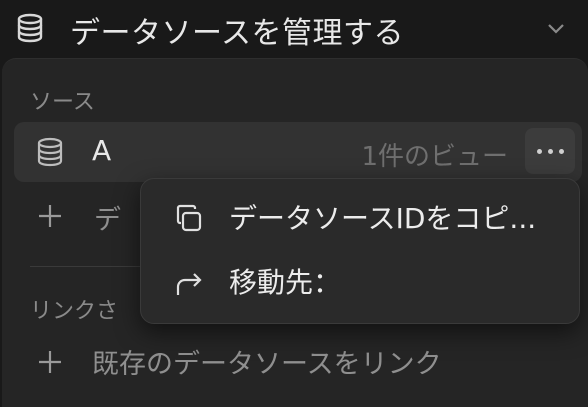  Describe the element at coordinates (237, 33) in the screenshot. I see `page-title: データソースを管理する` at that location.